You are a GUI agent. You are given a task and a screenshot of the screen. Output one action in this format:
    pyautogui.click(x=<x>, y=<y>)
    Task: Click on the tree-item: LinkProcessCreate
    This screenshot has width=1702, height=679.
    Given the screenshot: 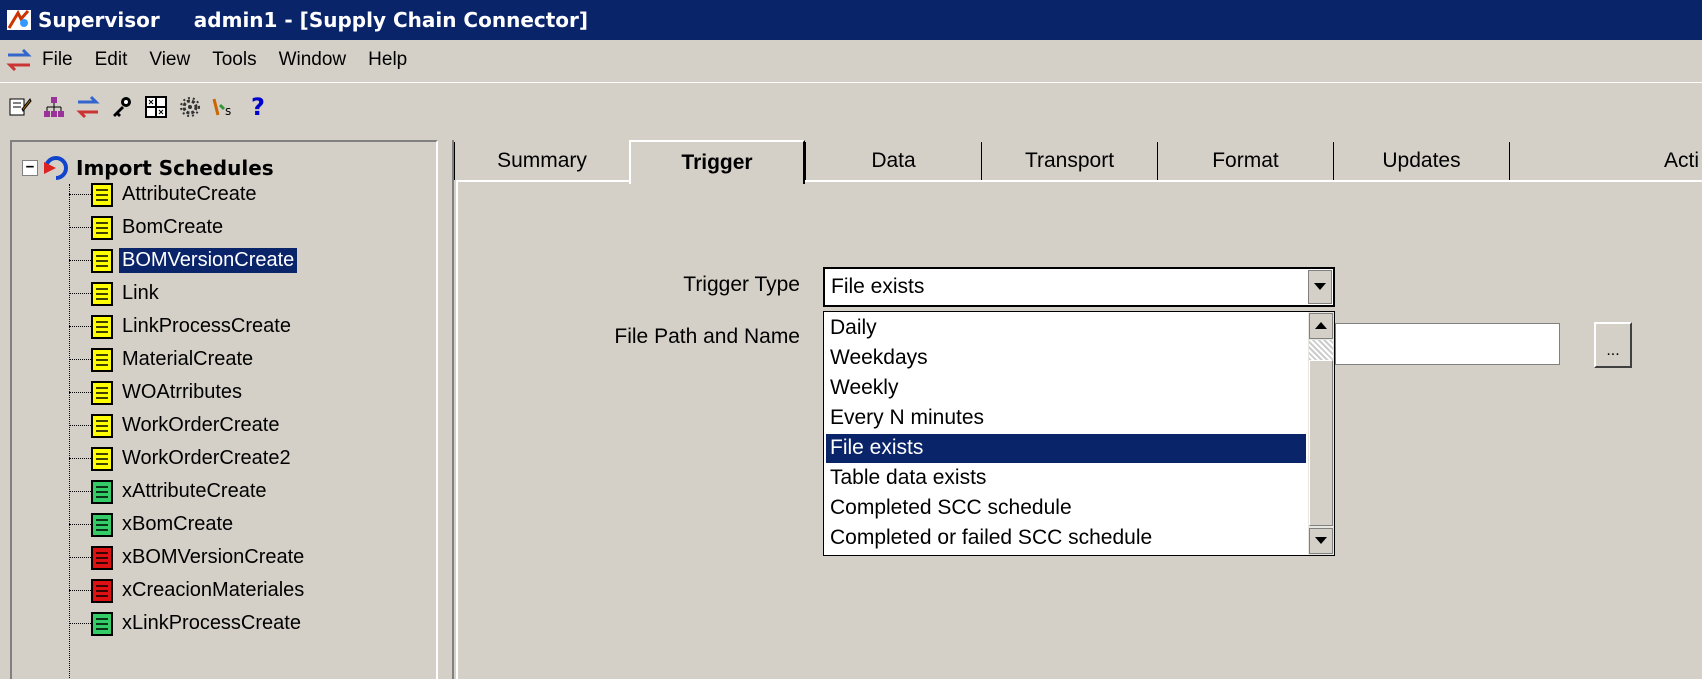 What is the action you would take?
    pyautogui.click(x=181, y=326)
    